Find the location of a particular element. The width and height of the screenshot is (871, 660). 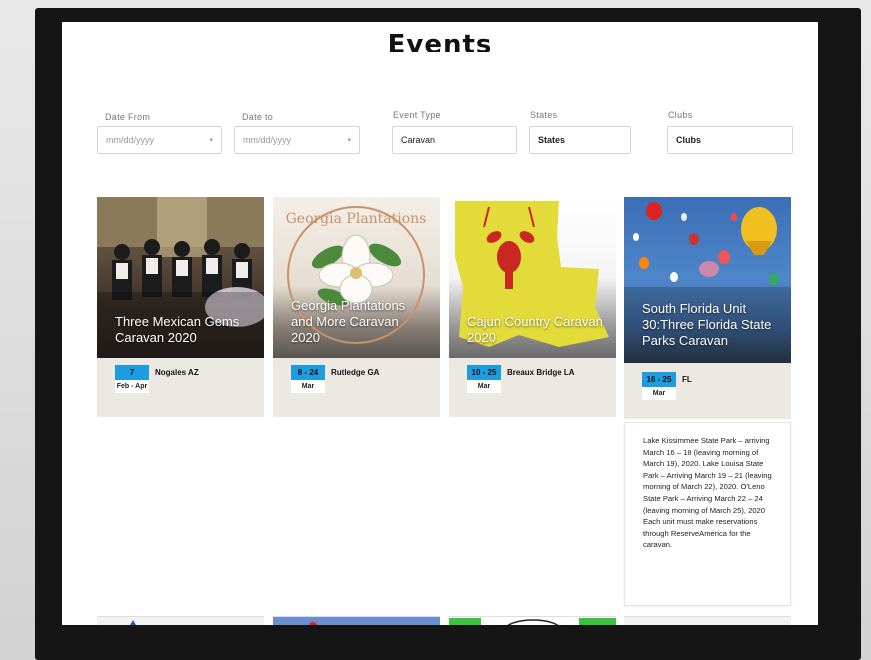

event-date: 10 - 25 Mar is located at coordinates (484, 379).